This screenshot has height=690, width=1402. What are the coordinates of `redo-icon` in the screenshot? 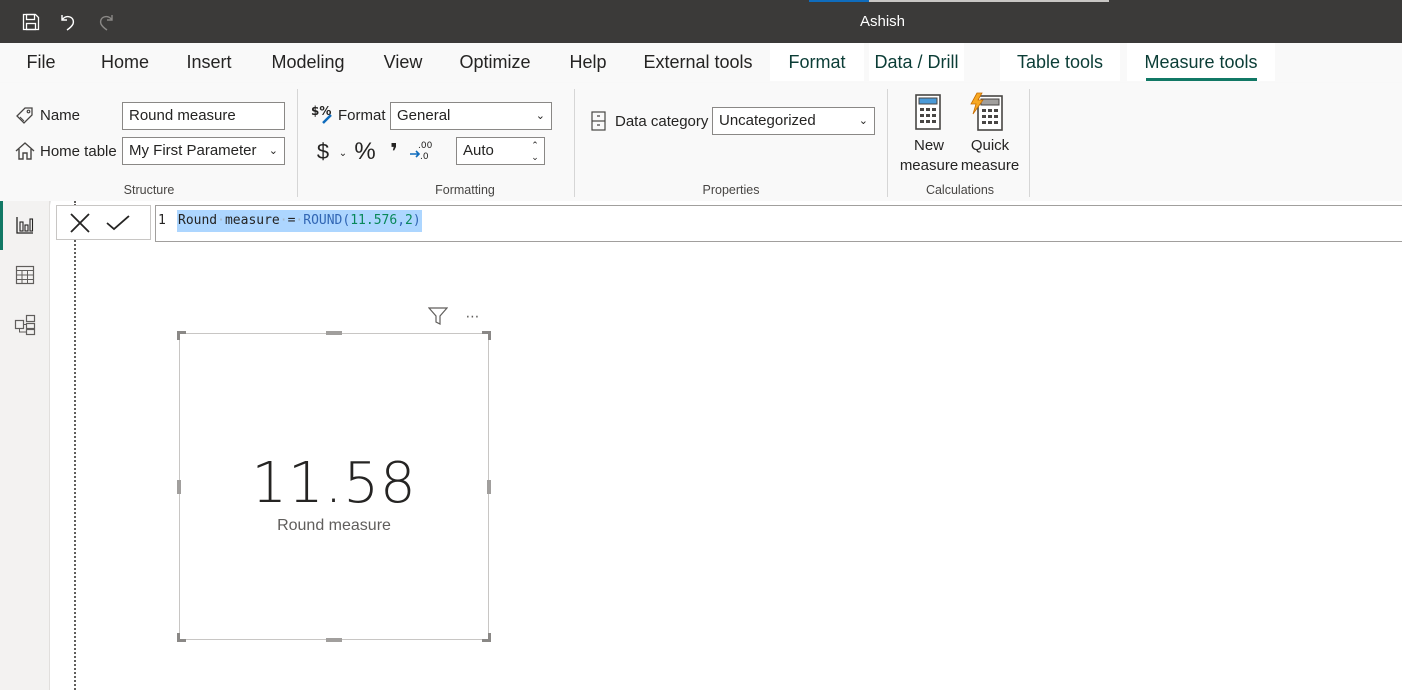 It's located at (106, 23).